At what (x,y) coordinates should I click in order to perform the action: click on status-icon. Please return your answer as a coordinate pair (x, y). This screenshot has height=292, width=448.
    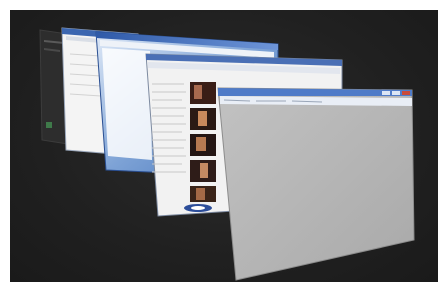
    Looking at the image, I should click on (49, 125).